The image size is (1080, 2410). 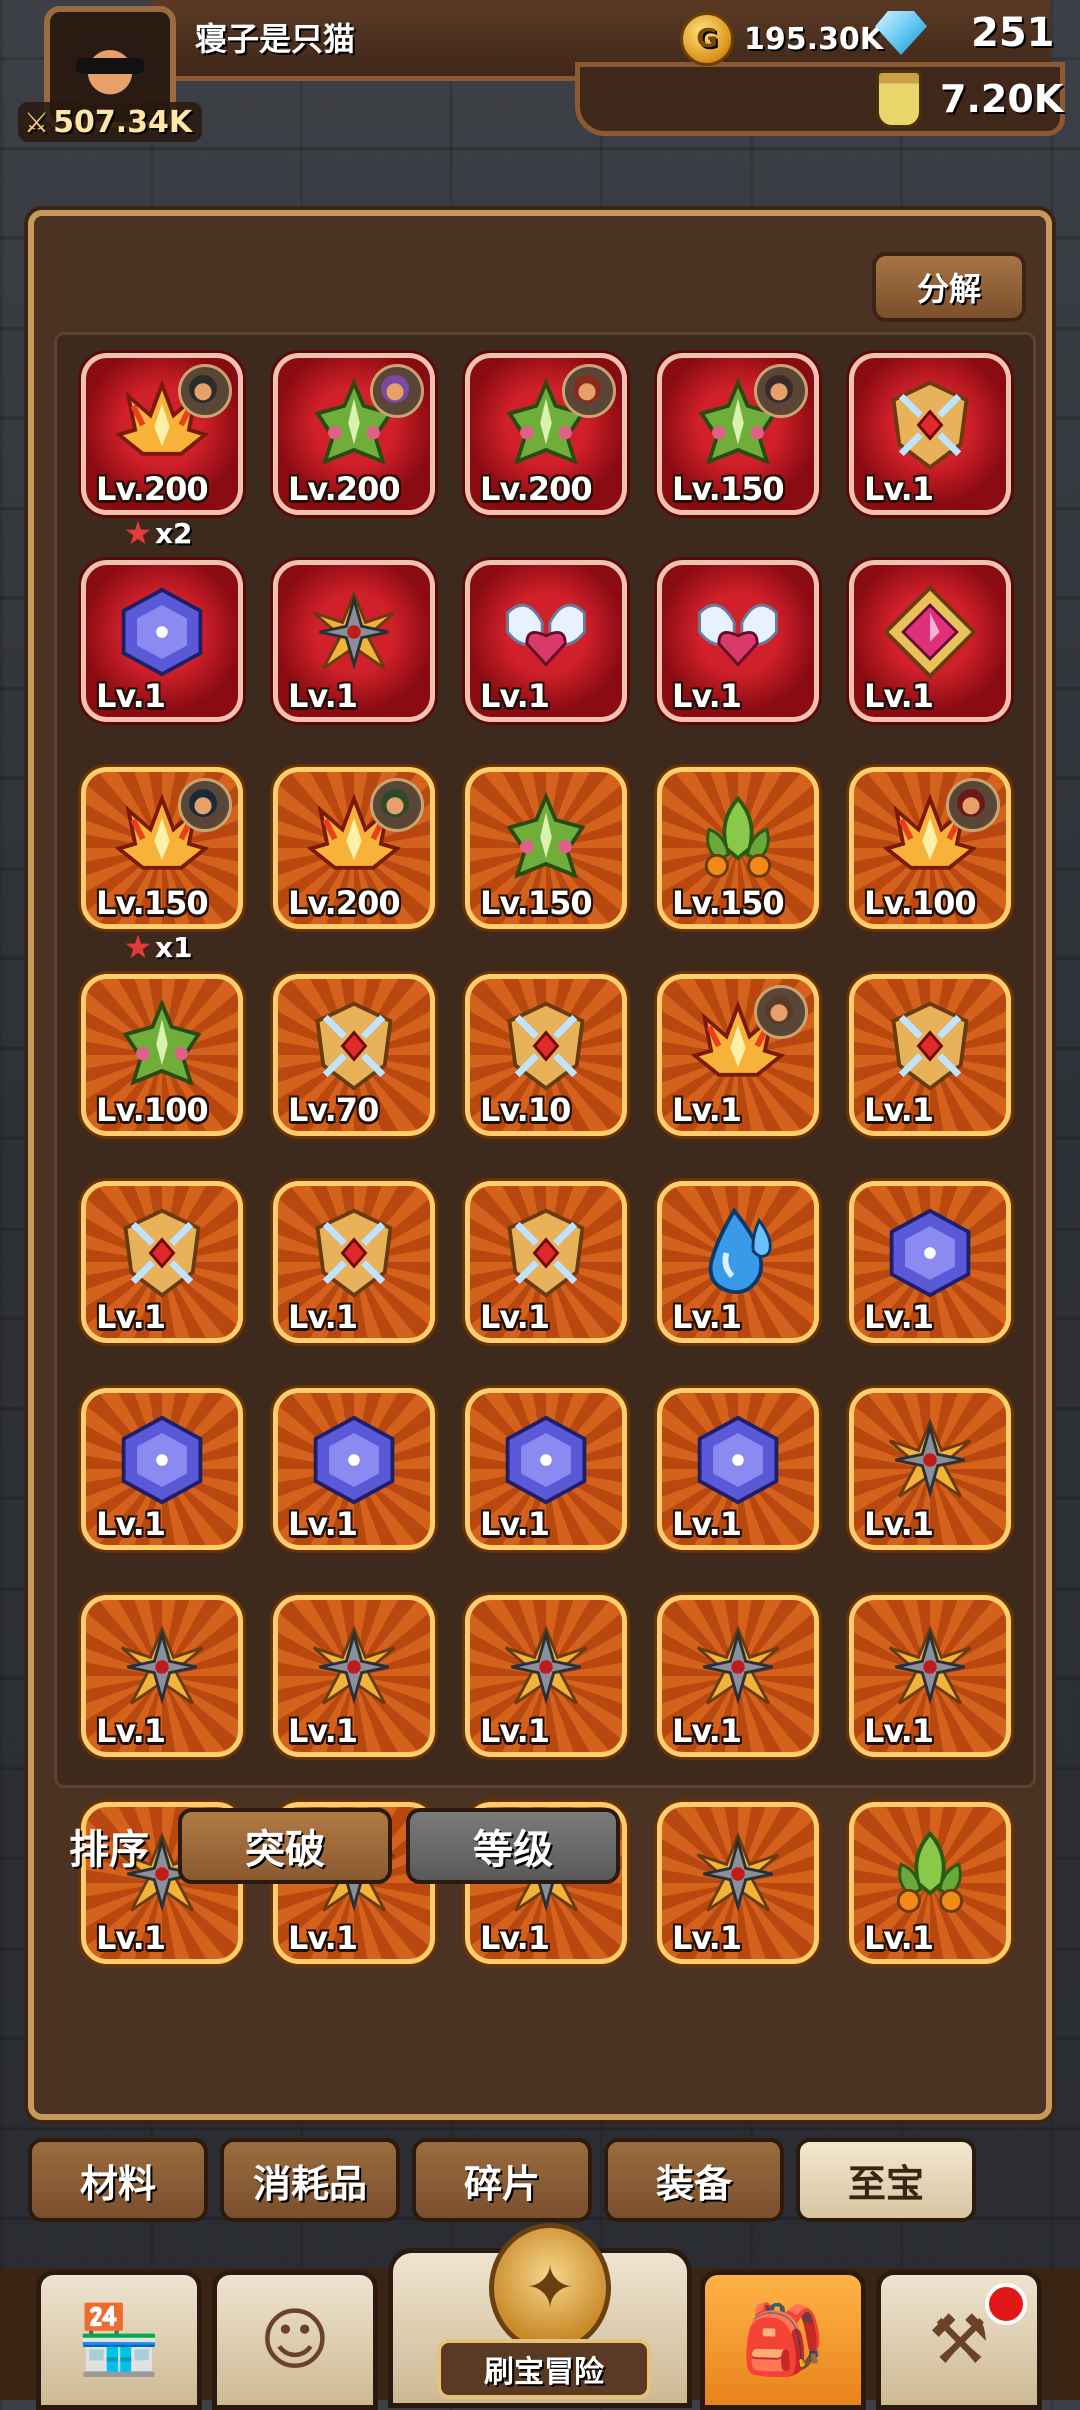 What do you see at coordinates (965, 33) in the screenshot?
I see `gem-display: 251` at bounding box center [965, 33].